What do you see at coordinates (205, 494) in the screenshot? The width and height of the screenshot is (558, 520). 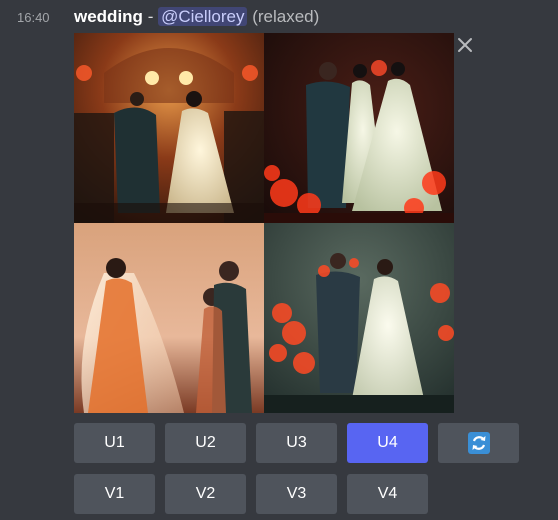 I see `v2-button: V2` at bounding box center [205, 494].